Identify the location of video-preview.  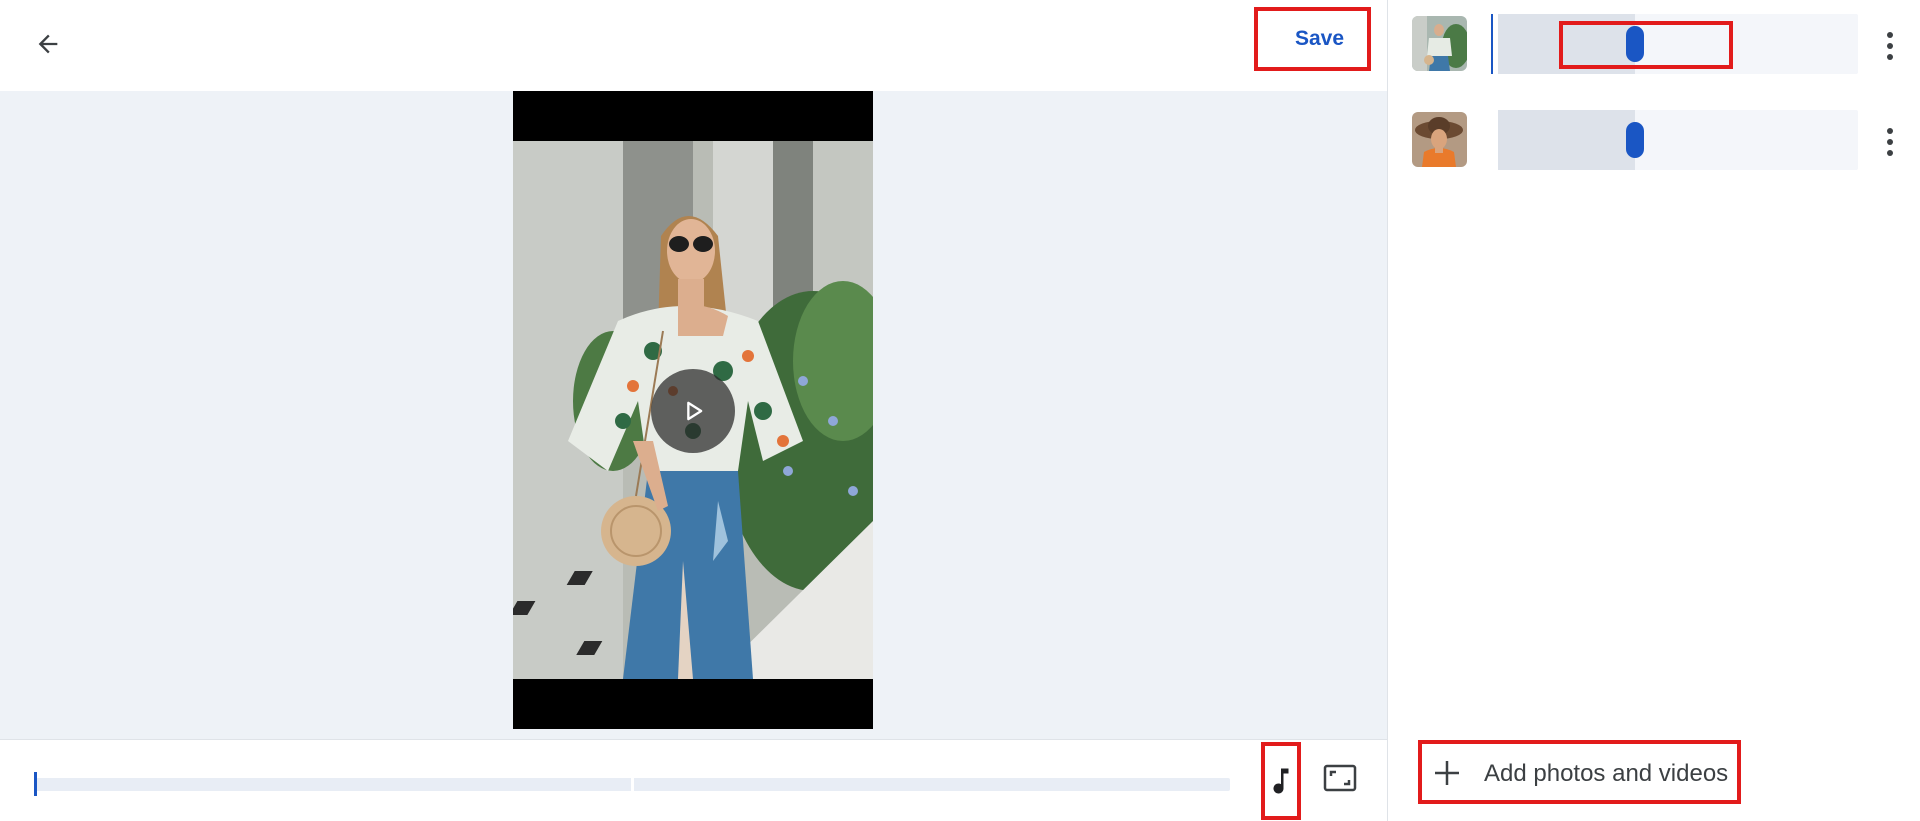
(693, 410).